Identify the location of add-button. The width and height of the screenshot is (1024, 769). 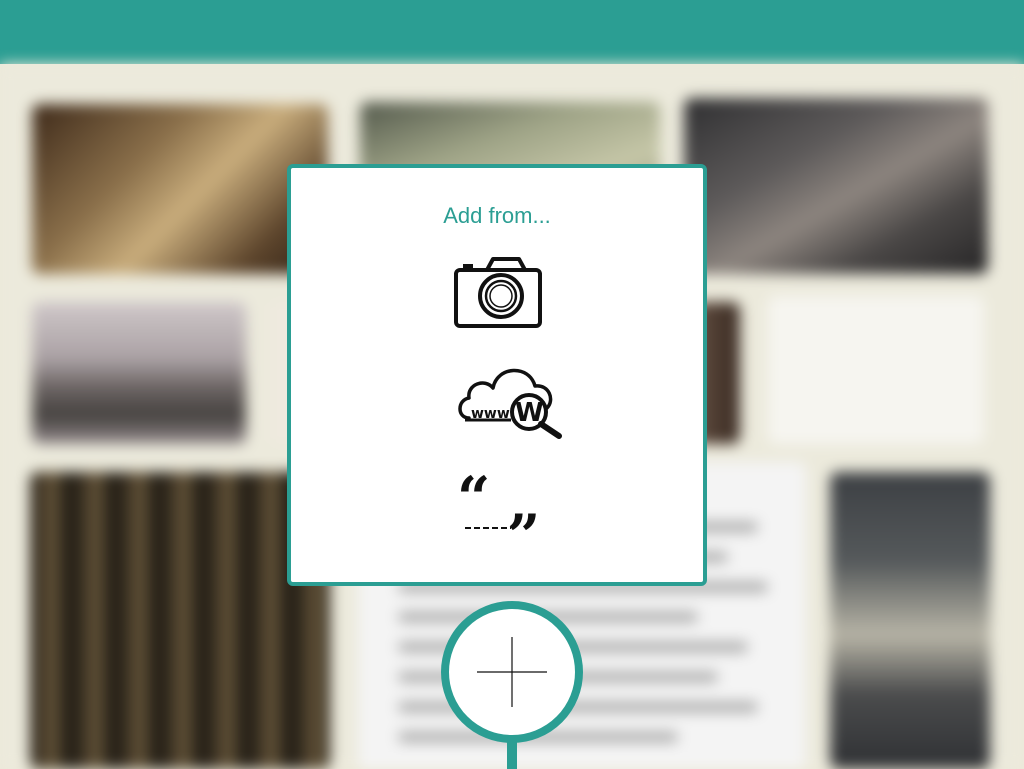
(512, 672).